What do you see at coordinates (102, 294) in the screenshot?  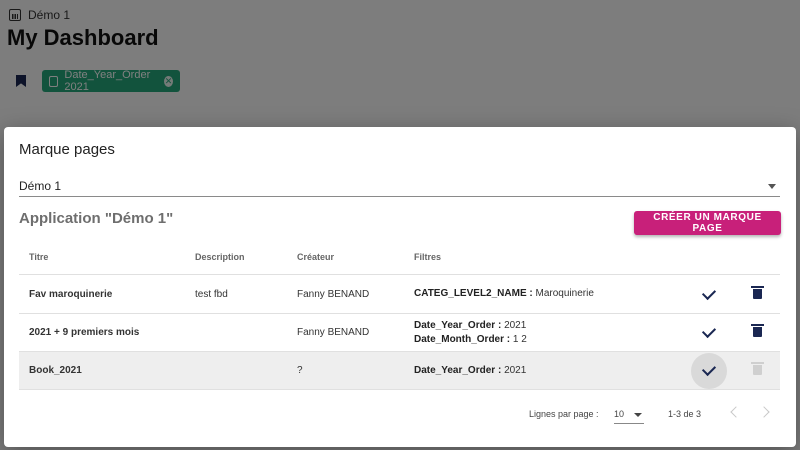 I see `bookmark-title: Fav maroquinerie` at bounding box center [102, 294].